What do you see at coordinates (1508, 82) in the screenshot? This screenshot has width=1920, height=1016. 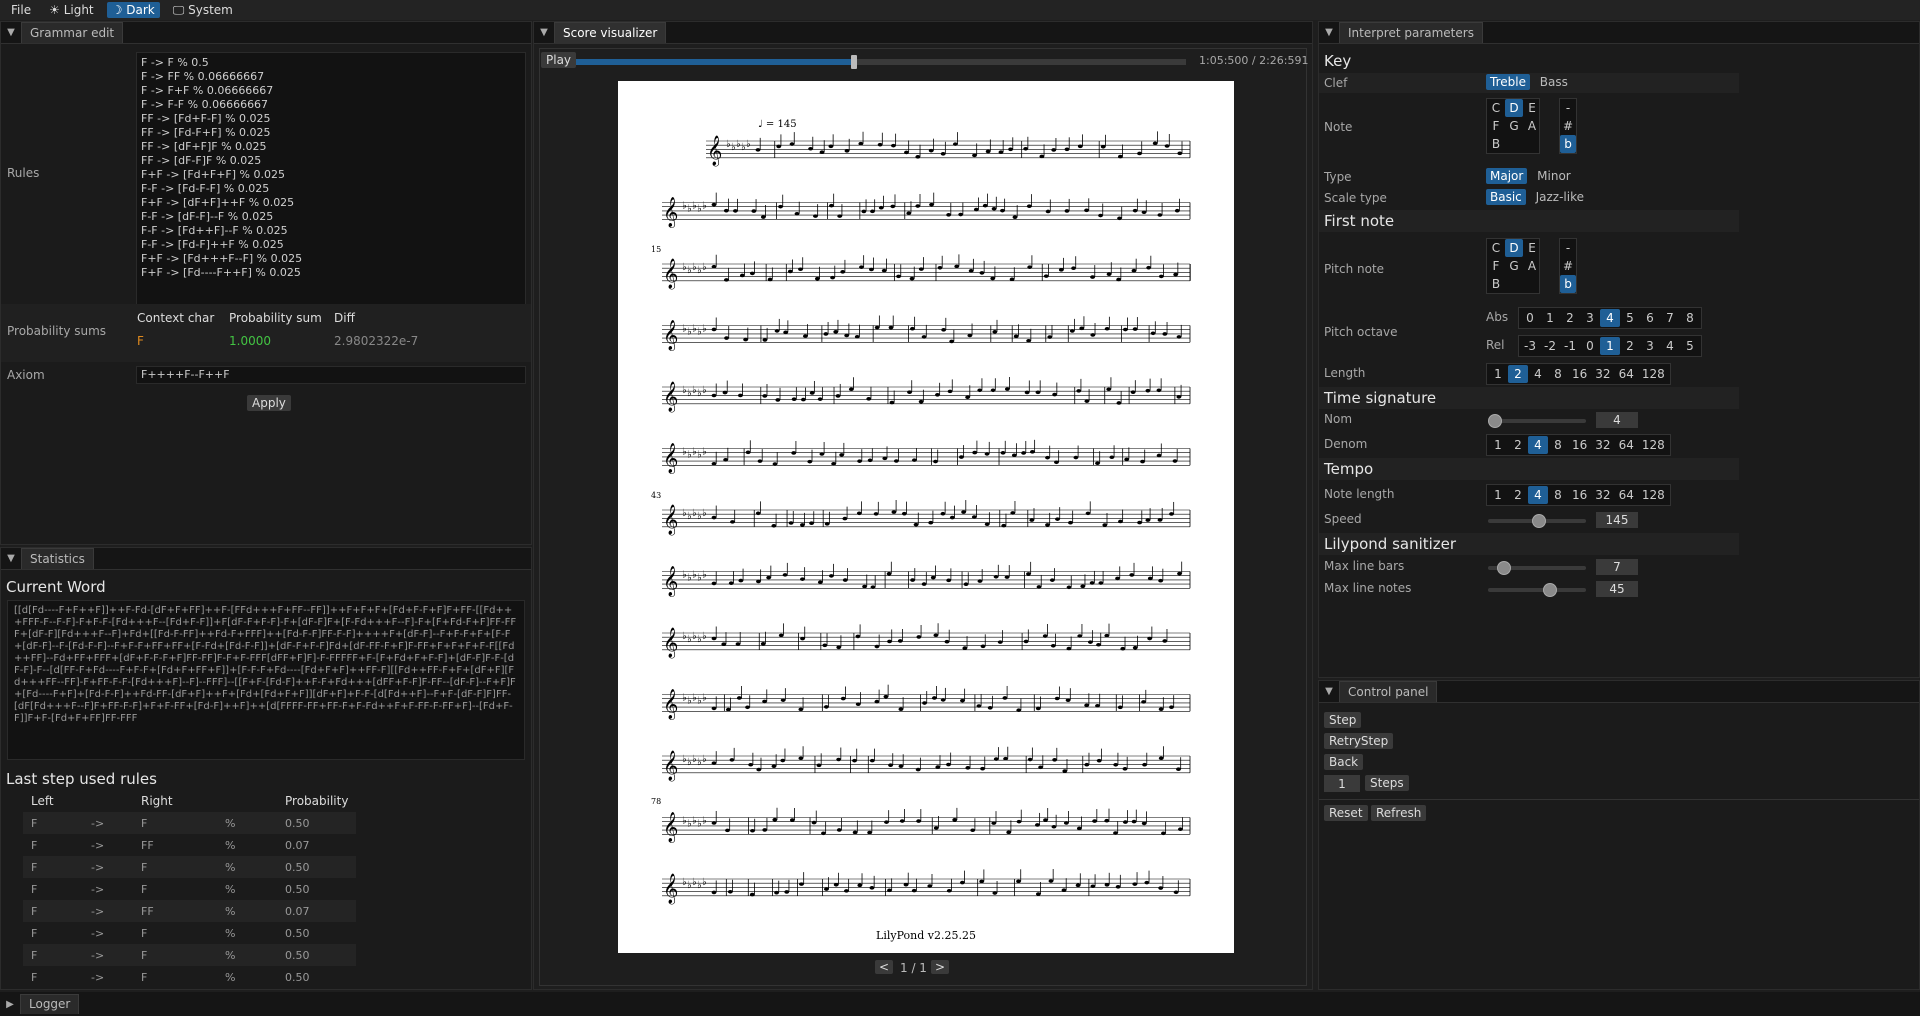 I see `clef-treble-option: Treble` at bounding box center [1508, 82].